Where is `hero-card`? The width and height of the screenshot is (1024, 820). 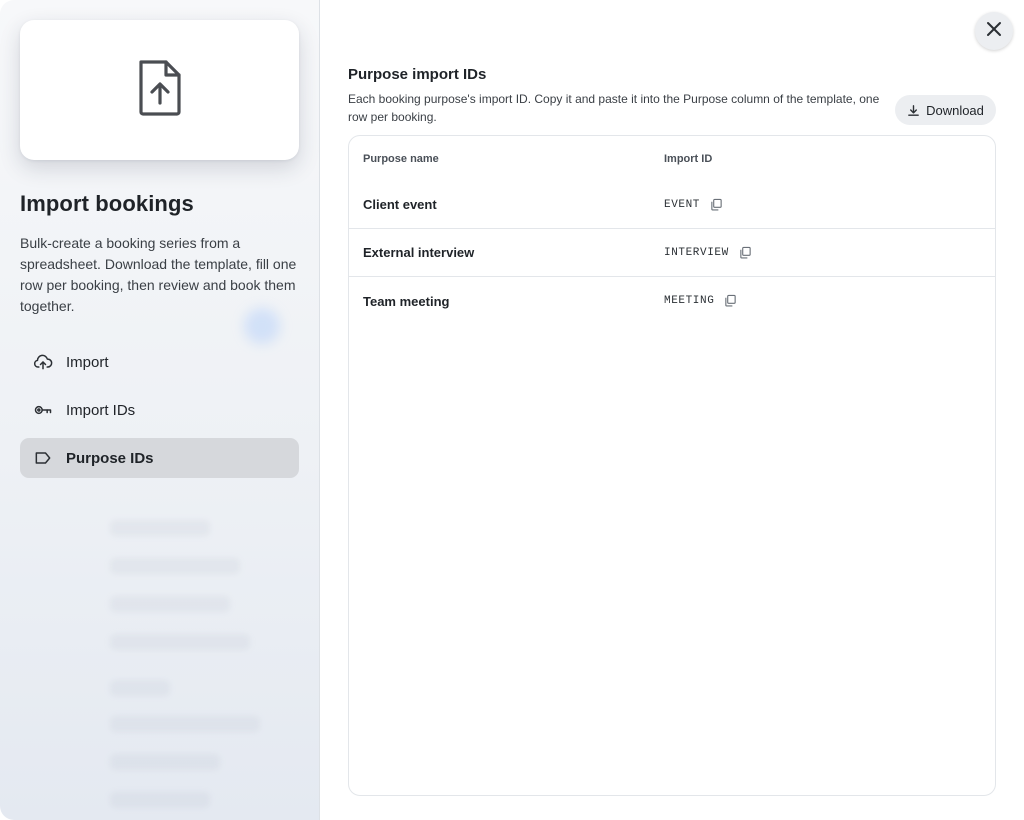
hero-card is located at coordinates (159, 90).